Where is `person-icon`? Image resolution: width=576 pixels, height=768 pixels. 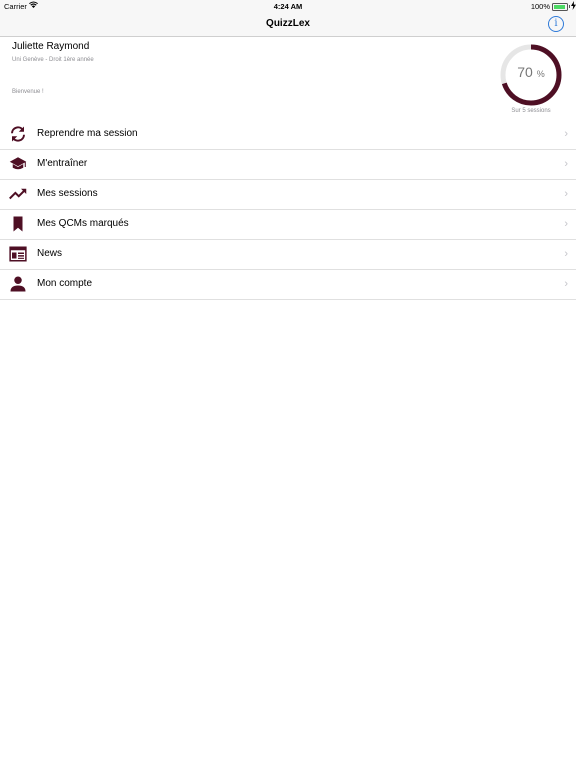 person-icon is located at coordinates (18, 284).